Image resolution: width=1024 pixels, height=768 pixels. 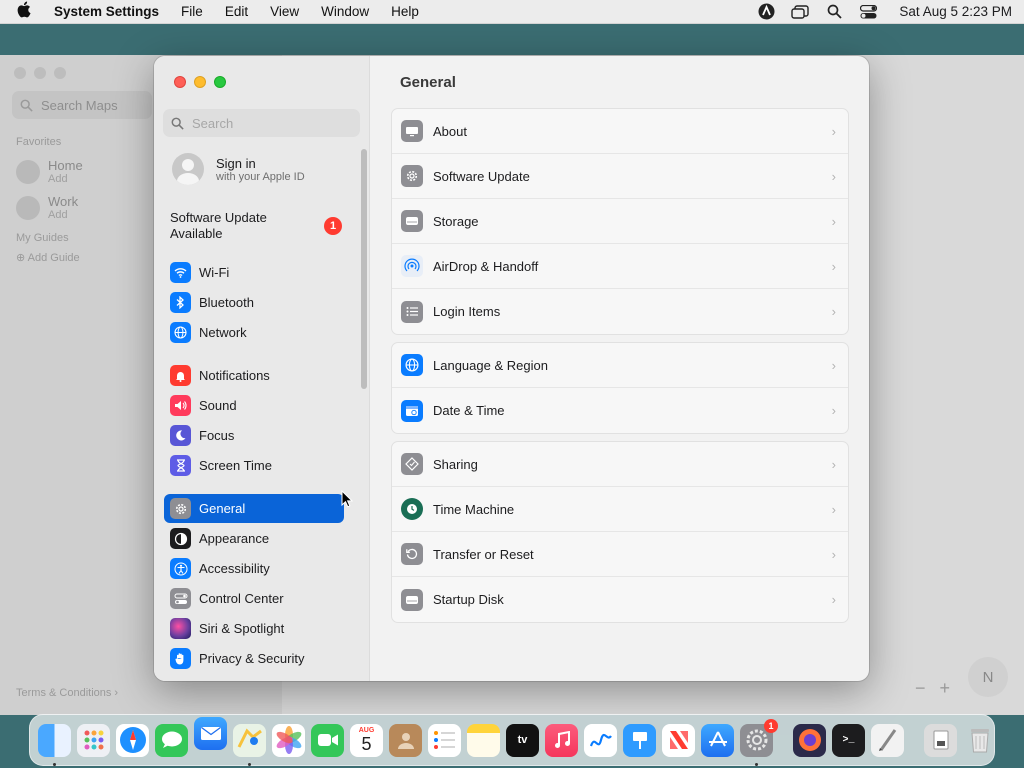 I want to click on place-name: Home, so click(x=65, y=165).